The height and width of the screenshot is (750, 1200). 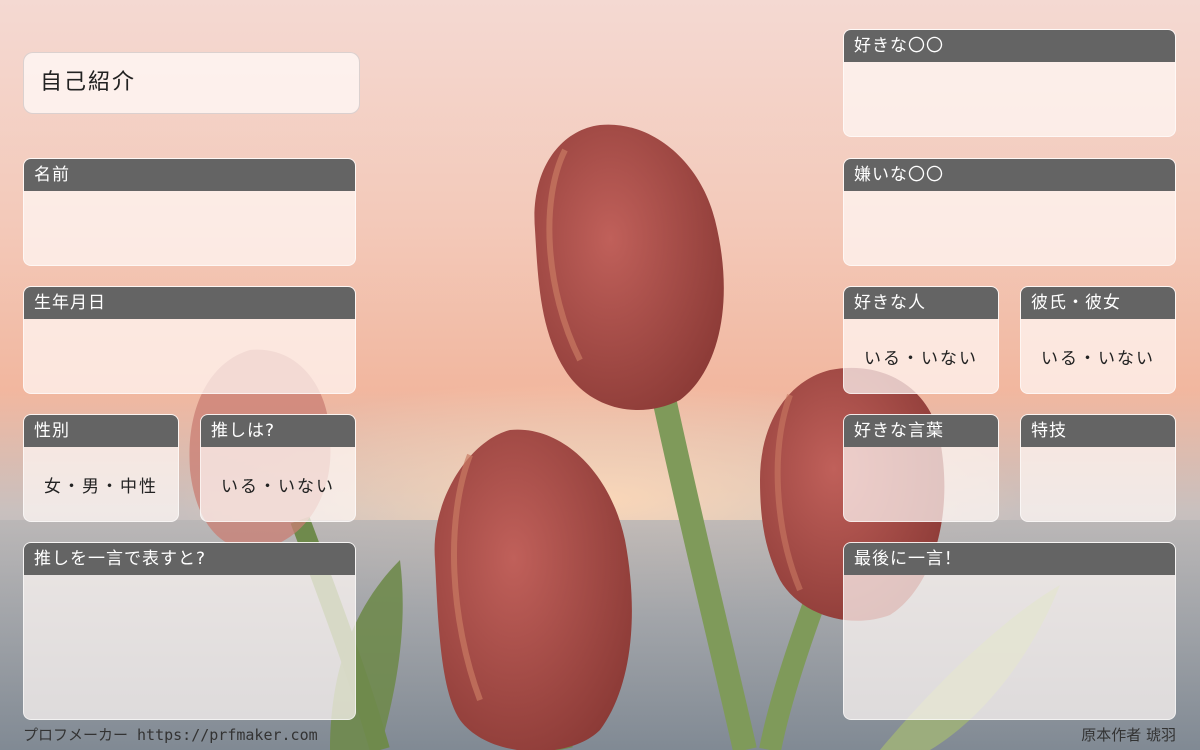 I want to click on birthday-label: 生年月日, so click(x=189, y=303).